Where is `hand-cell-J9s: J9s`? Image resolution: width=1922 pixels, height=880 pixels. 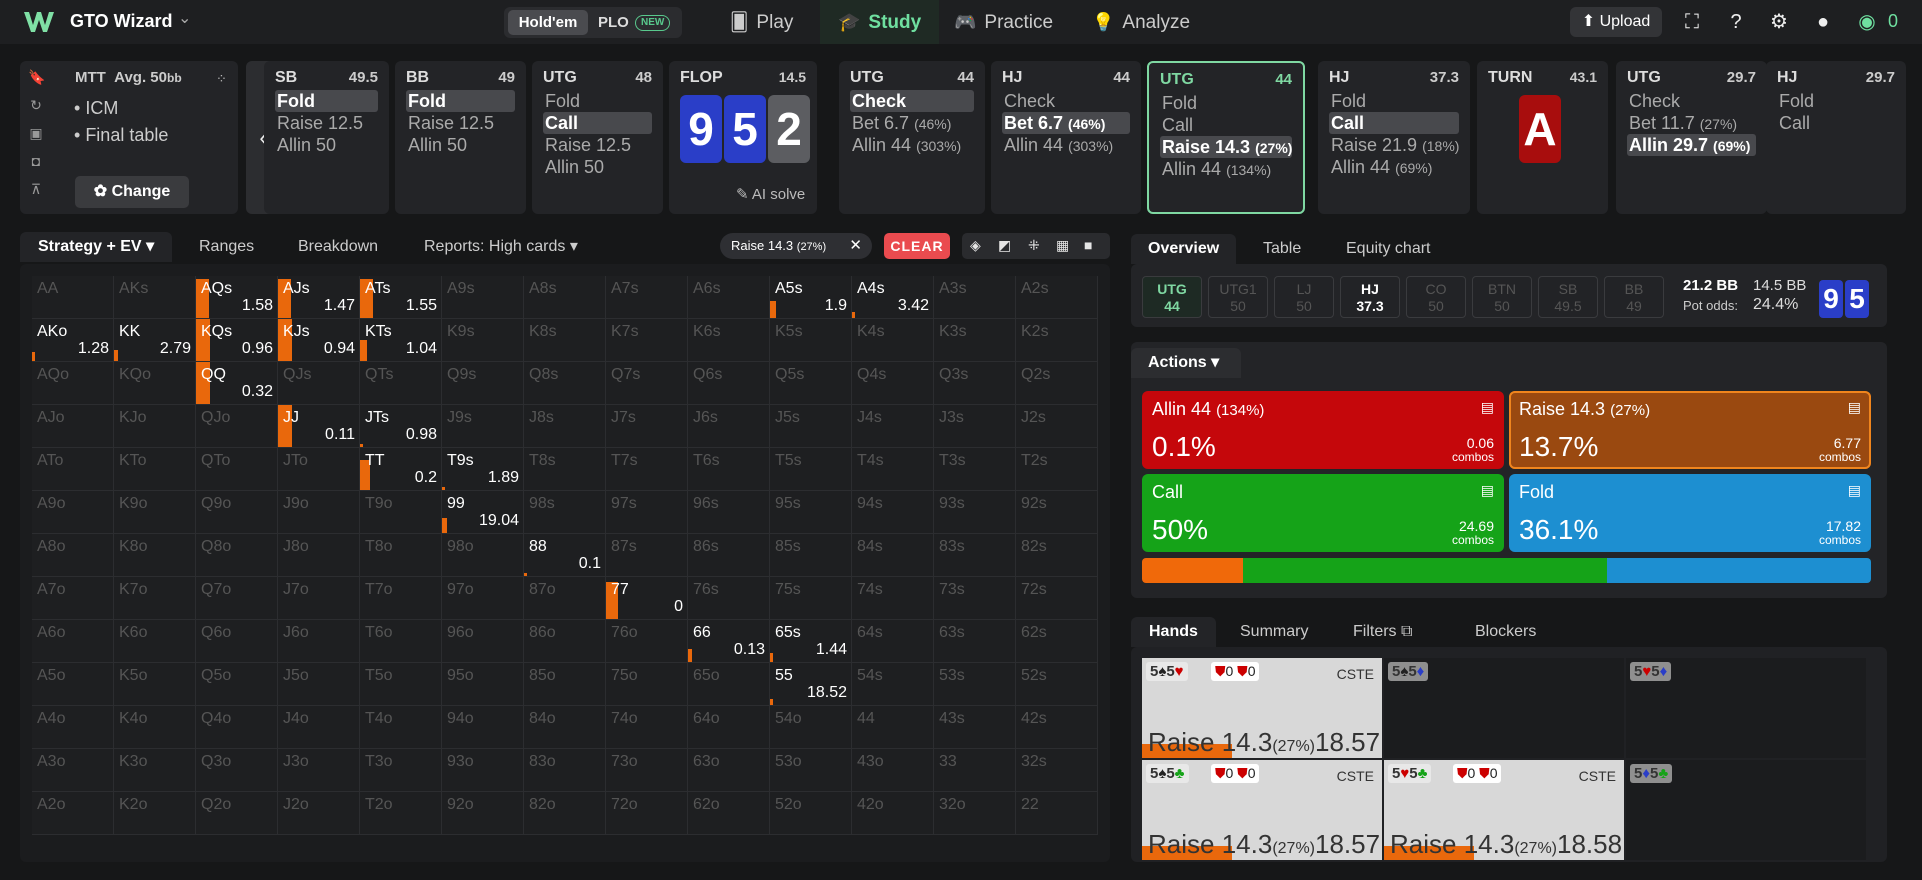
hand-cell-J9s: J9s is located at coordinates (483, 426).